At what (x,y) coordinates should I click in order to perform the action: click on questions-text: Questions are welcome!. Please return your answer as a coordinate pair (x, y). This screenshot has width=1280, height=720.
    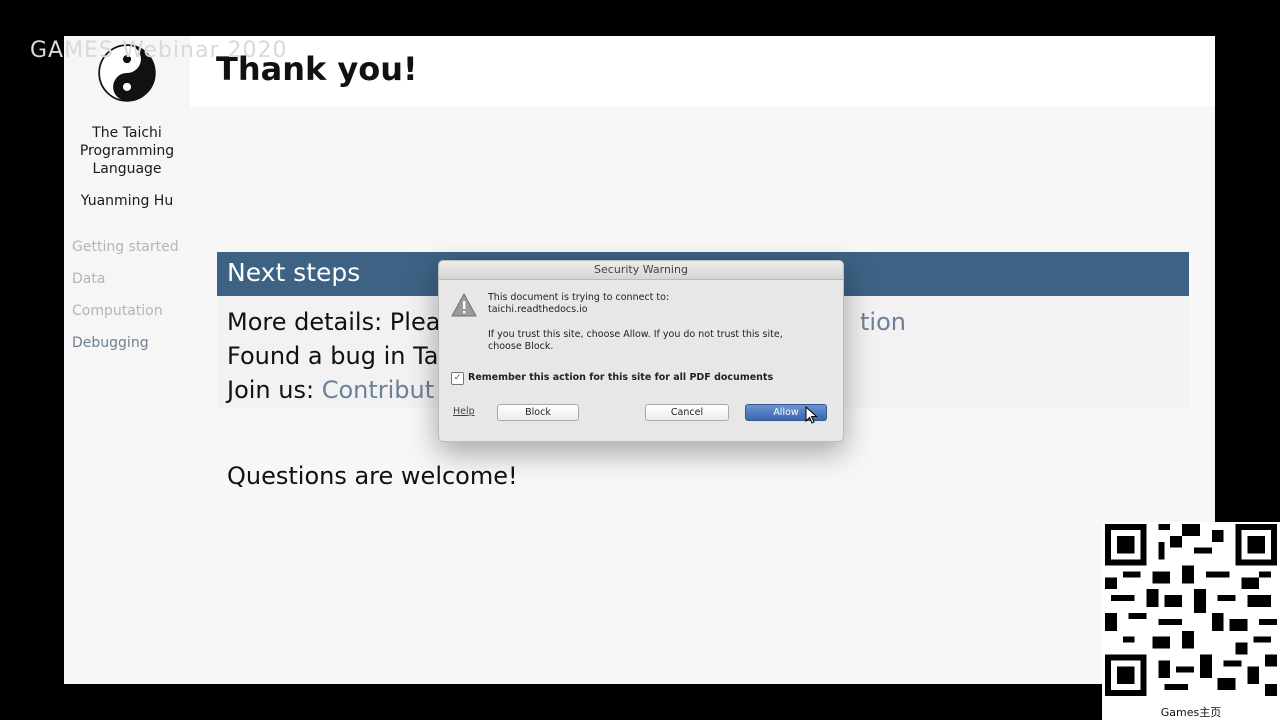
    Looking at the image, I should click on (372, 476).